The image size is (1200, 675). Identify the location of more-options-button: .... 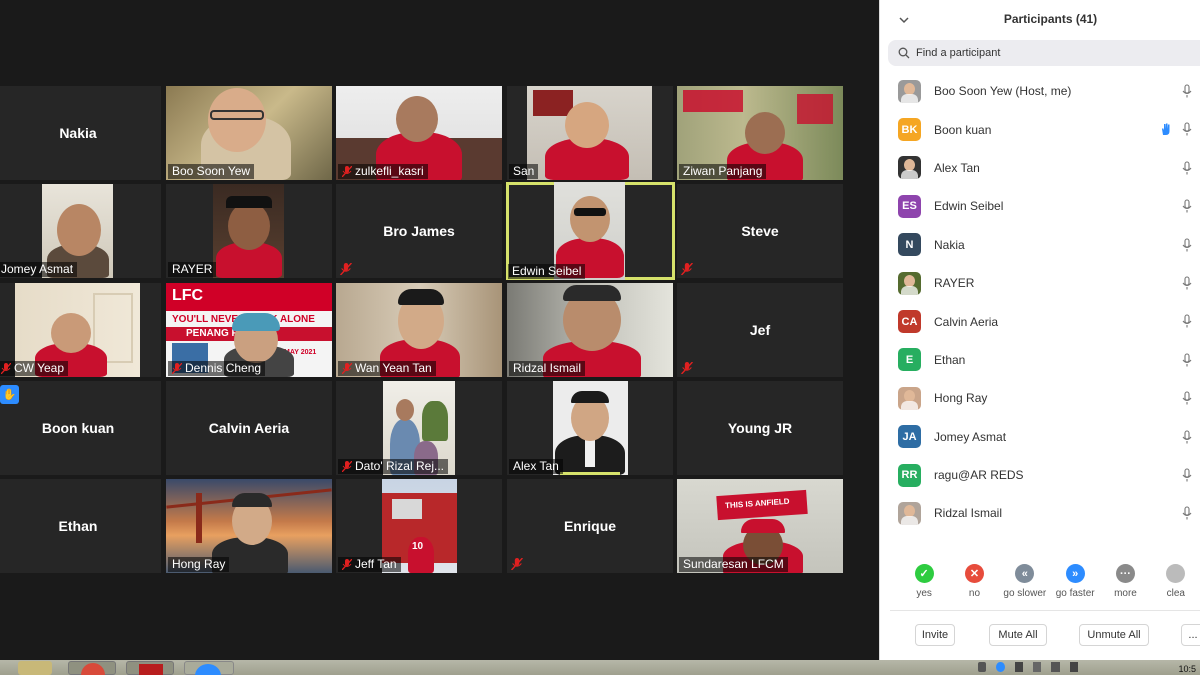
(1190, 635).